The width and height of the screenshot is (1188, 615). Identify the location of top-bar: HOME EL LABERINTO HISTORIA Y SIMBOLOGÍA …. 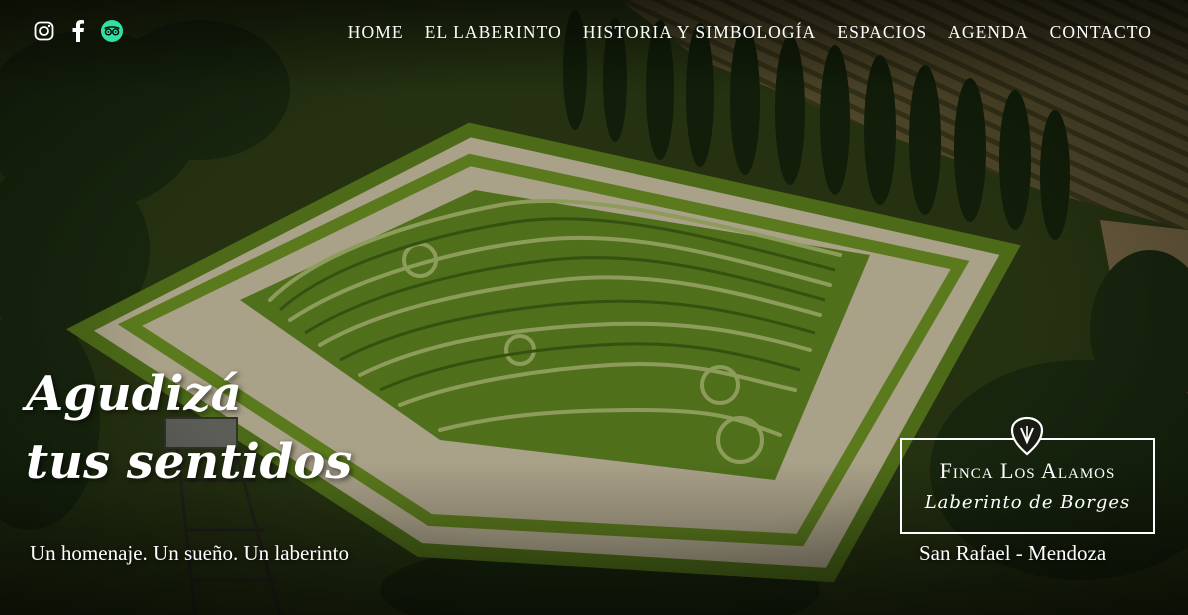
(594, 32).